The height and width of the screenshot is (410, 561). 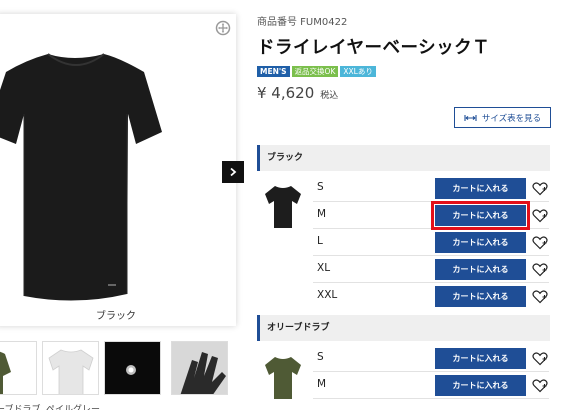 I want to click on thumbnail-hand-detail, so click(x=199, y=368).